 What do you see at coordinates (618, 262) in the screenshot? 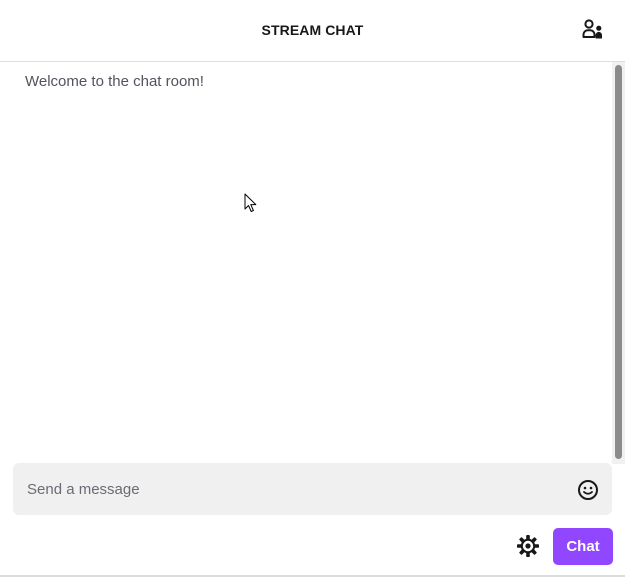
I see `scrollbar-thumb` at bounding box center [618, 262].